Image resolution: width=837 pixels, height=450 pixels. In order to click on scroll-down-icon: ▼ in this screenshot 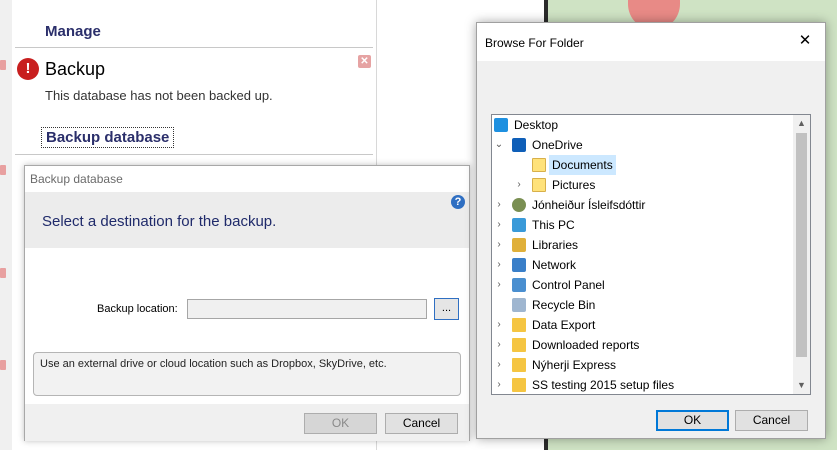, I will do `click(801, 385)`.